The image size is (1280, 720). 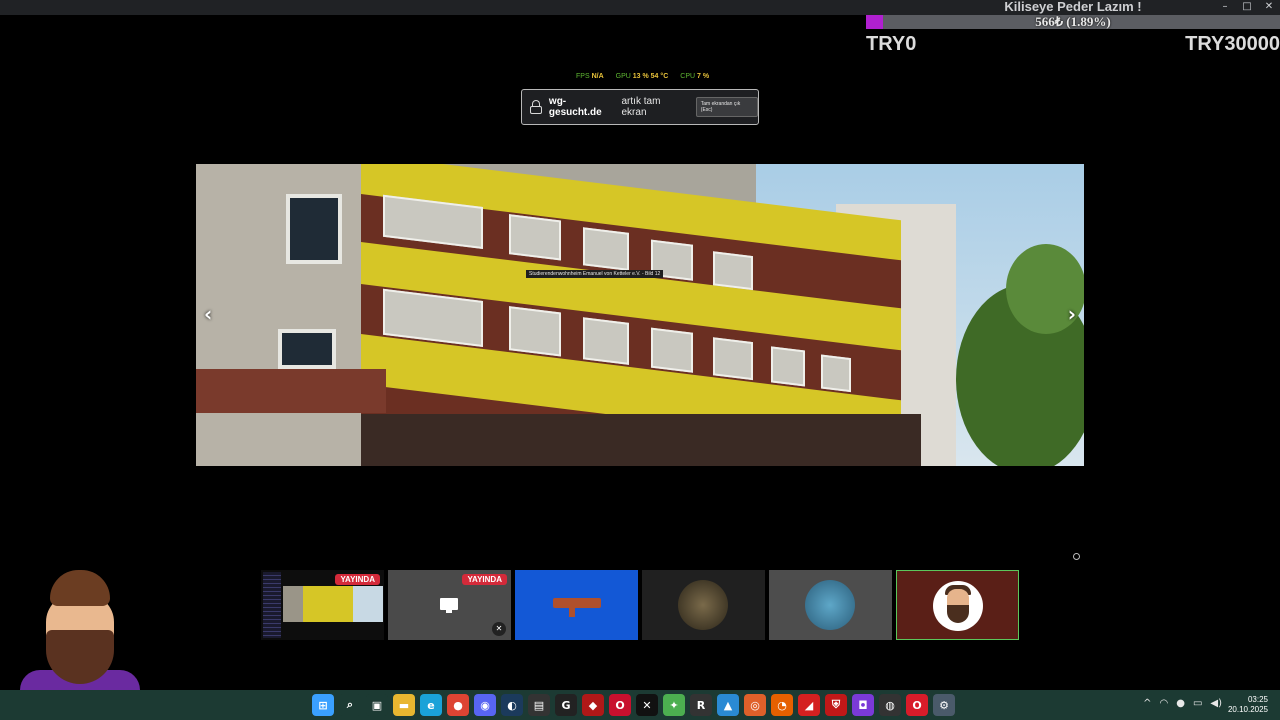 I want to click on photos-icon: ▲, so click(x=728, y=705).